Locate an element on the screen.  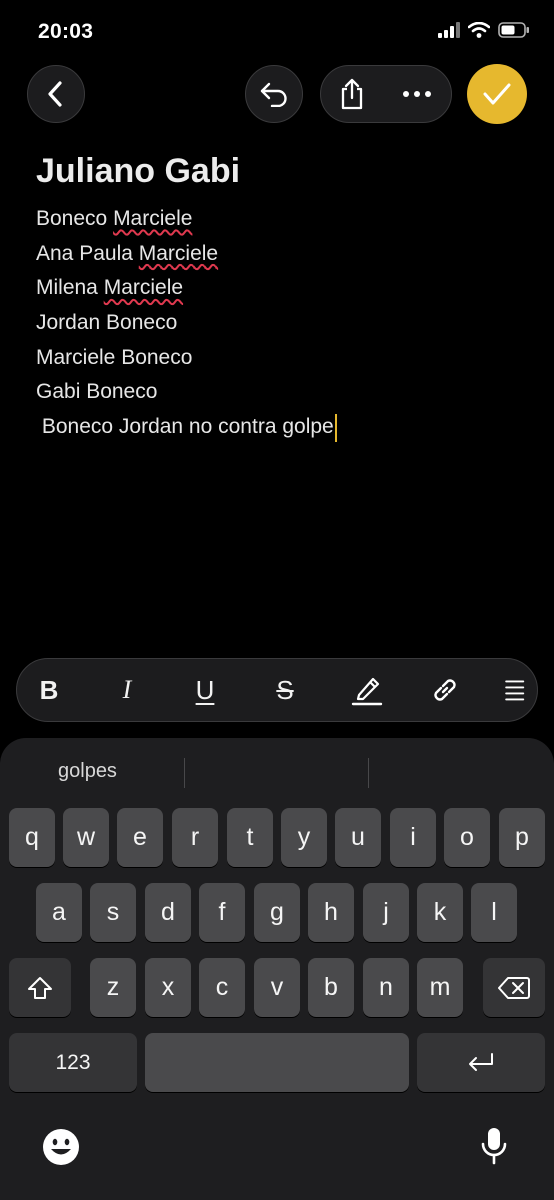
wifi-icon is located at coordinates (479, 30).